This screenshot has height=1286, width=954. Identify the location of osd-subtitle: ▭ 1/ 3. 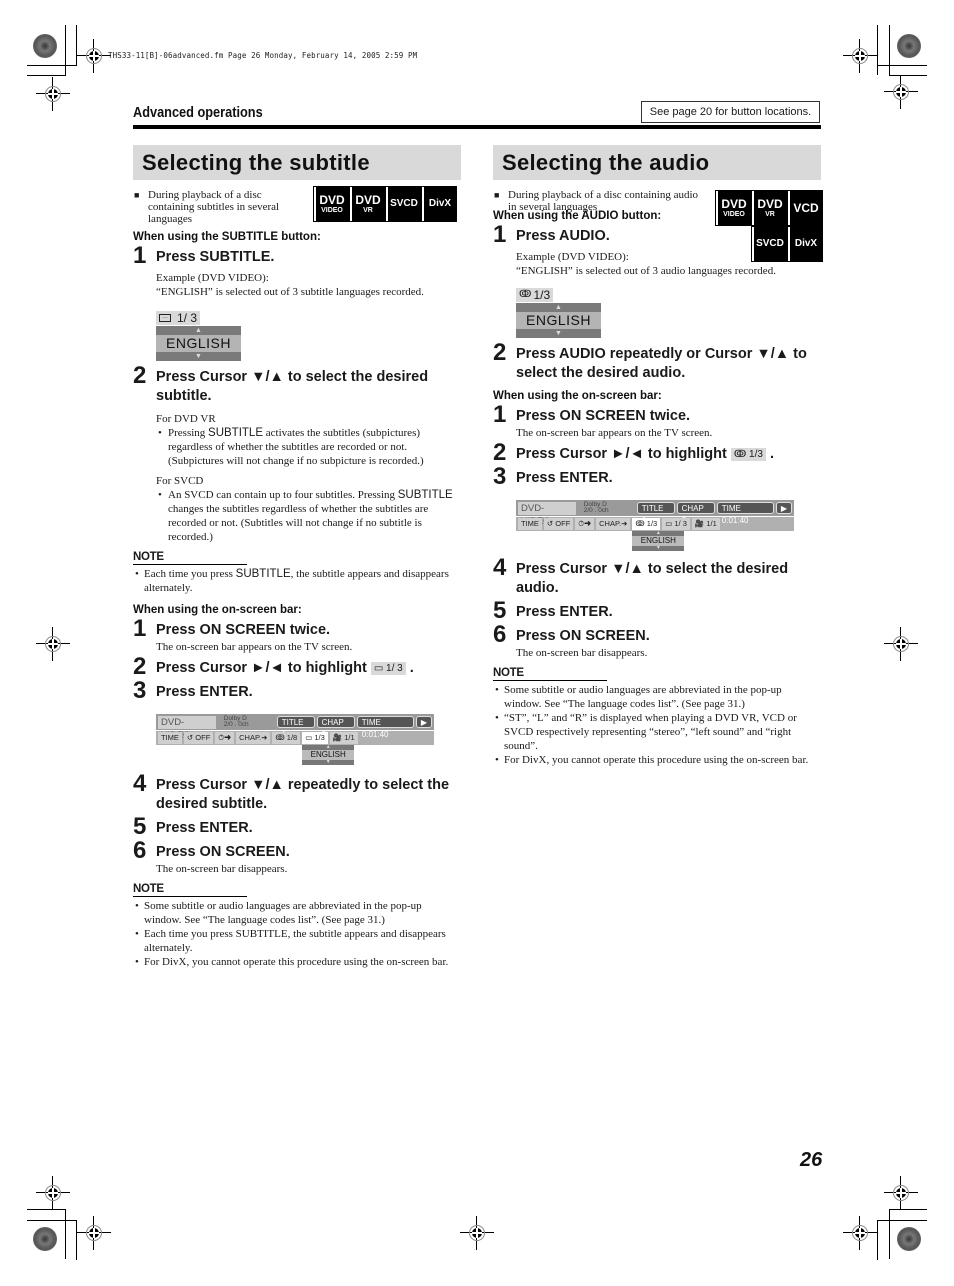
(676, 524).